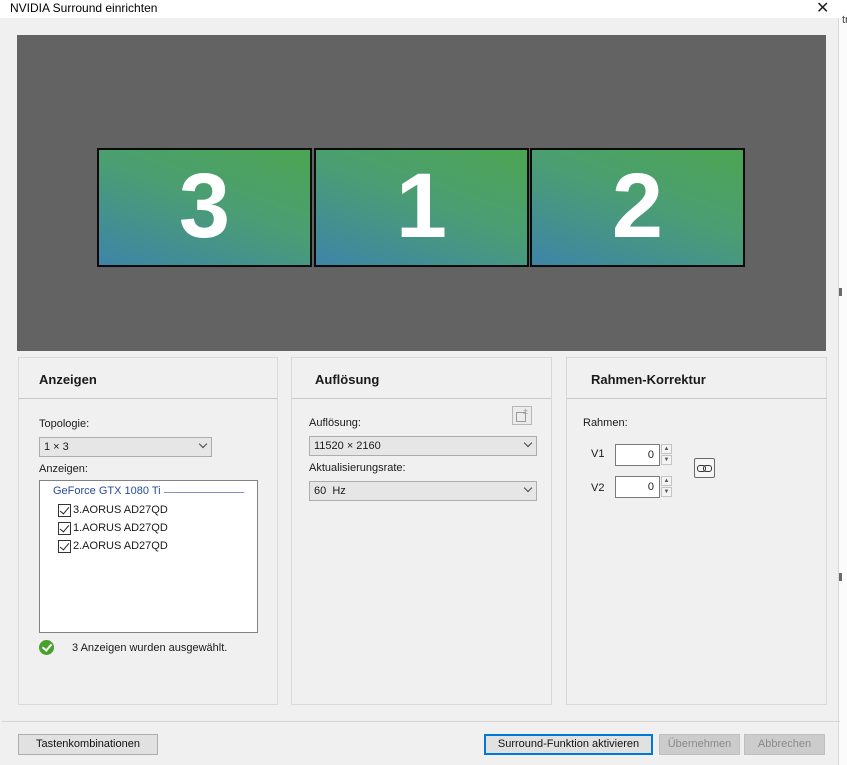 Image resolution: width=847 pixels, height=765 pixels. Describe the element at coordinates (522, 415) in the screenshot. I see `custom-resolution-icon` at that location.